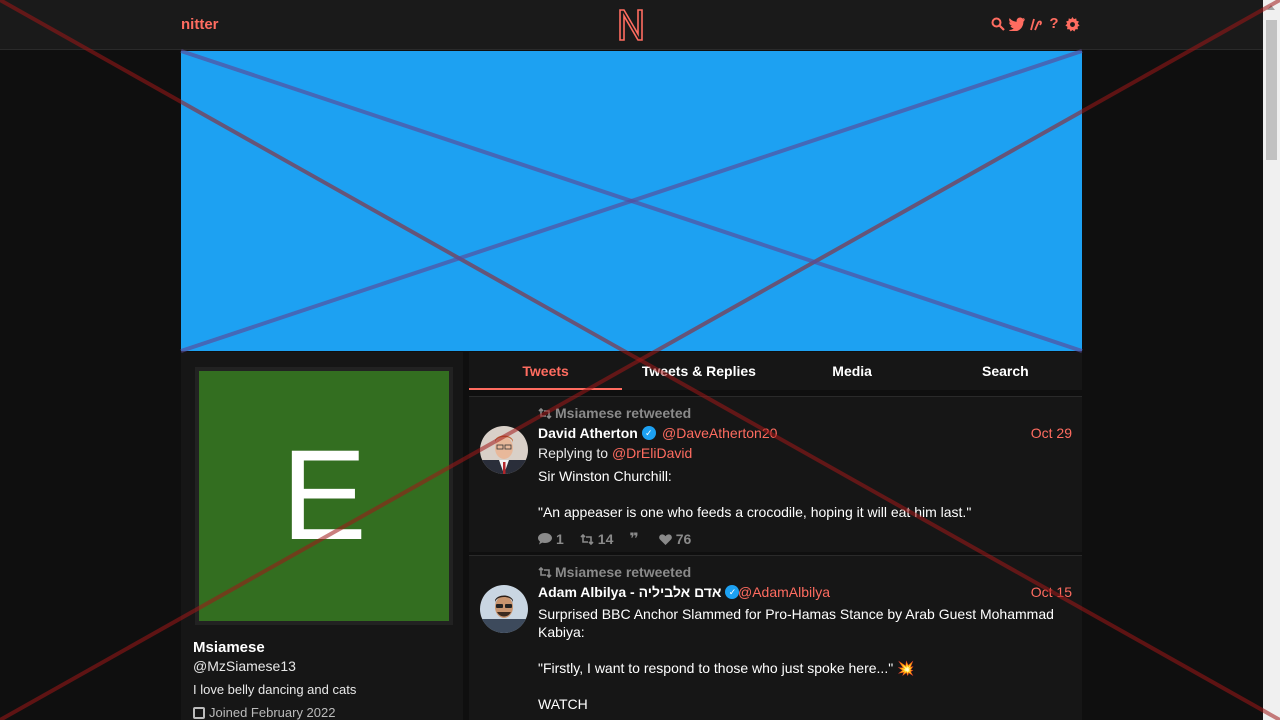  I want to click on tweet-date: Oct 15, so click(1051, 592).